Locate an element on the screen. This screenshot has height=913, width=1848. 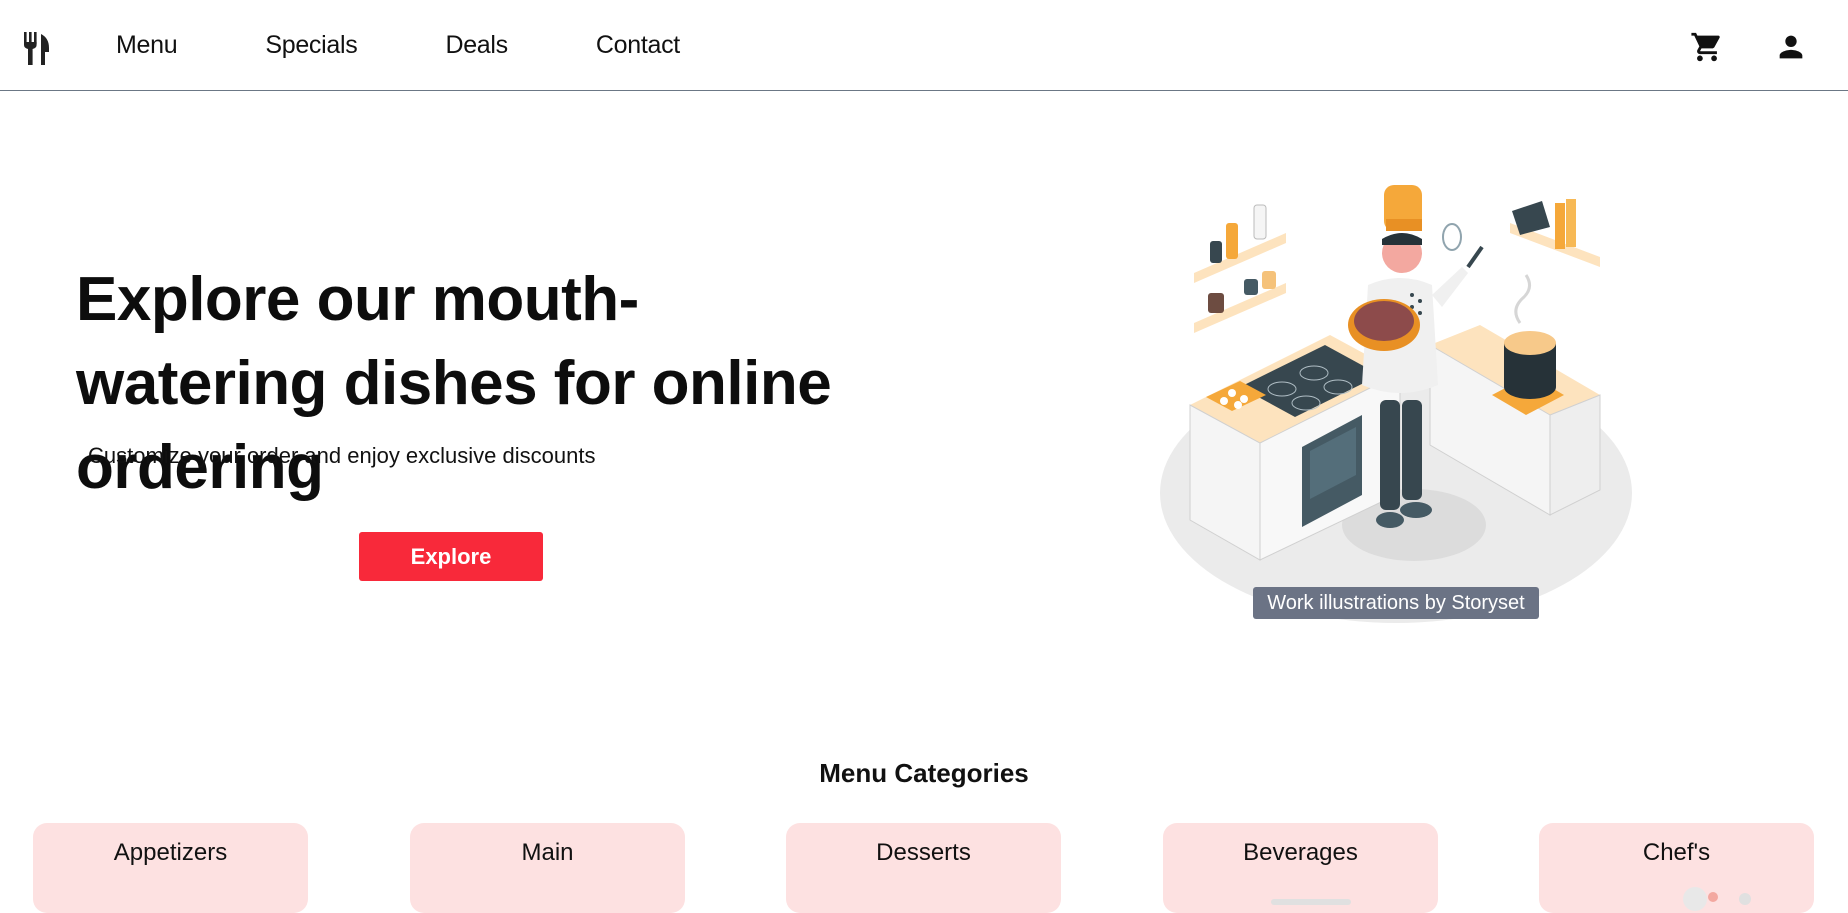
category-card-desserts: Desserts is located at coordinates (923, 868).